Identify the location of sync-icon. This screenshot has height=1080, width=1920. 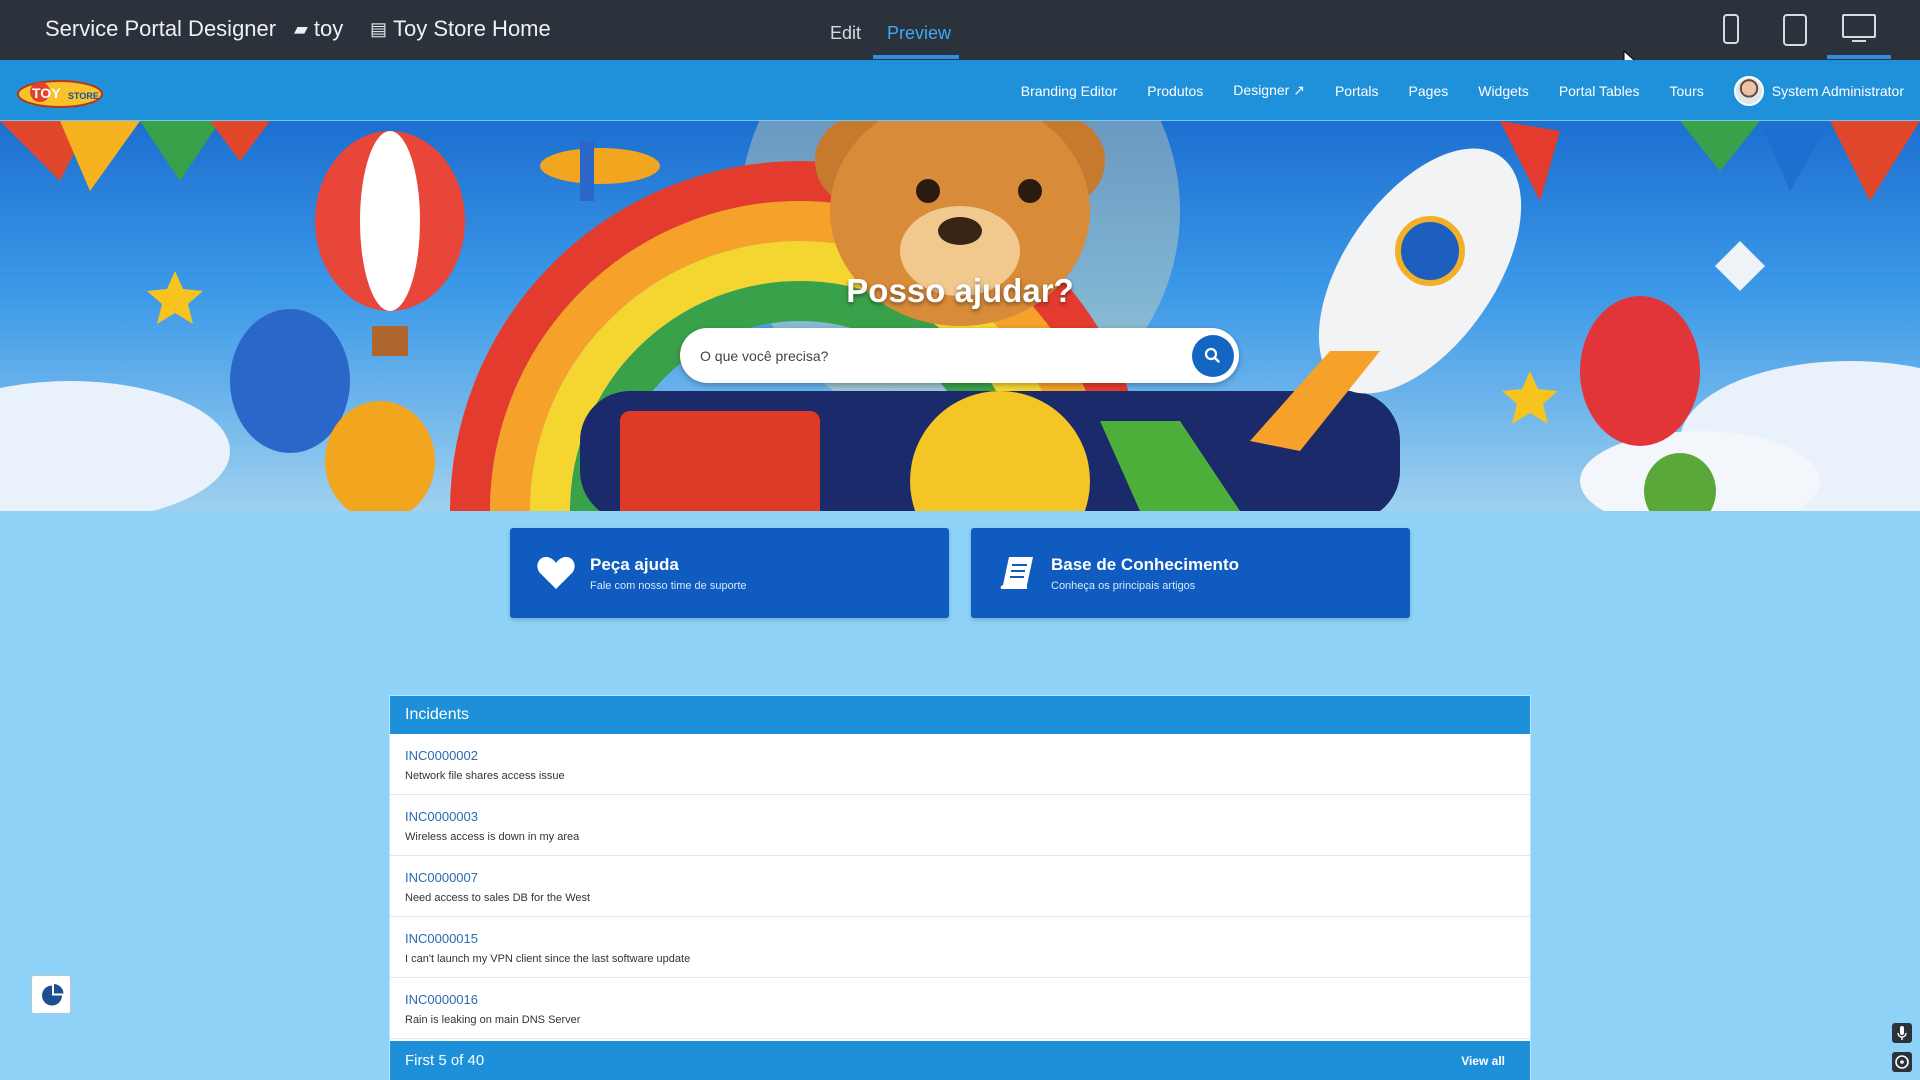
(1902, 1062).